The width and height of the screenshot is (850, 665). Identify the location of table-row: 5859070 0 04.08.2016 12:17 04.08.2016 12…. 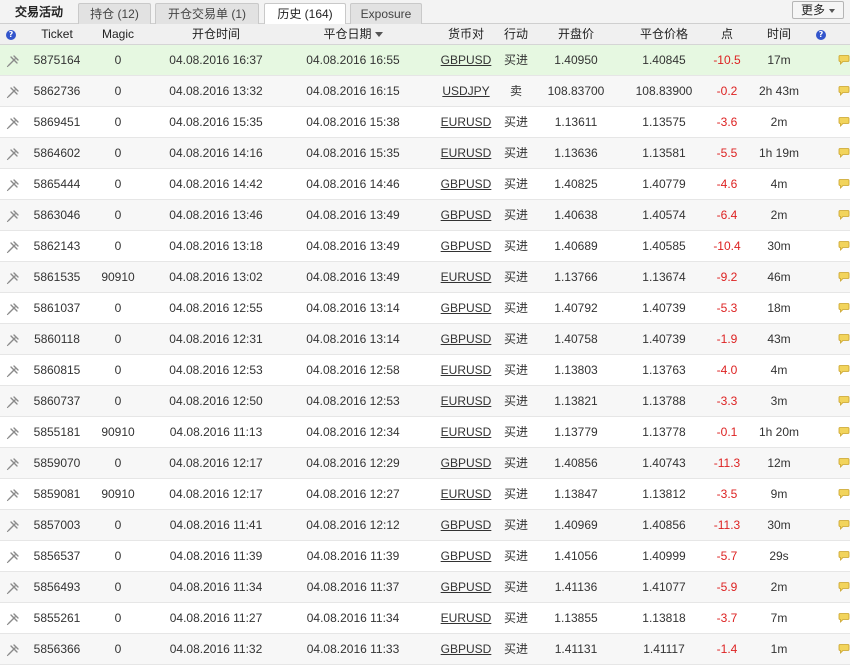
(425, 463).